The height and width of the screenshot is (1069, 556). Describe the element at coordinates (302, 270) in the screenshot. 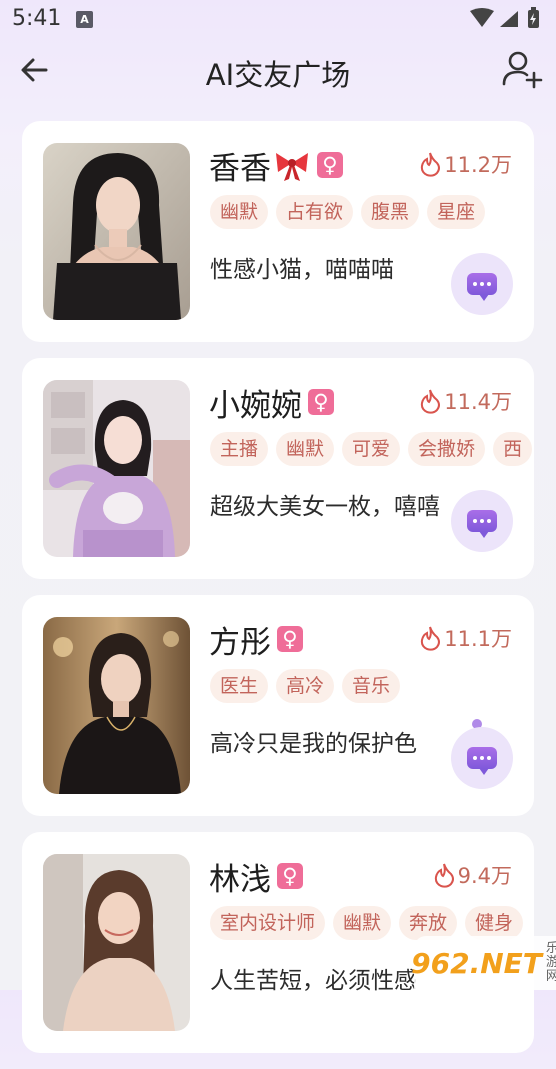

I see `character-description: 性感小猫，喵喵喵` at that location.